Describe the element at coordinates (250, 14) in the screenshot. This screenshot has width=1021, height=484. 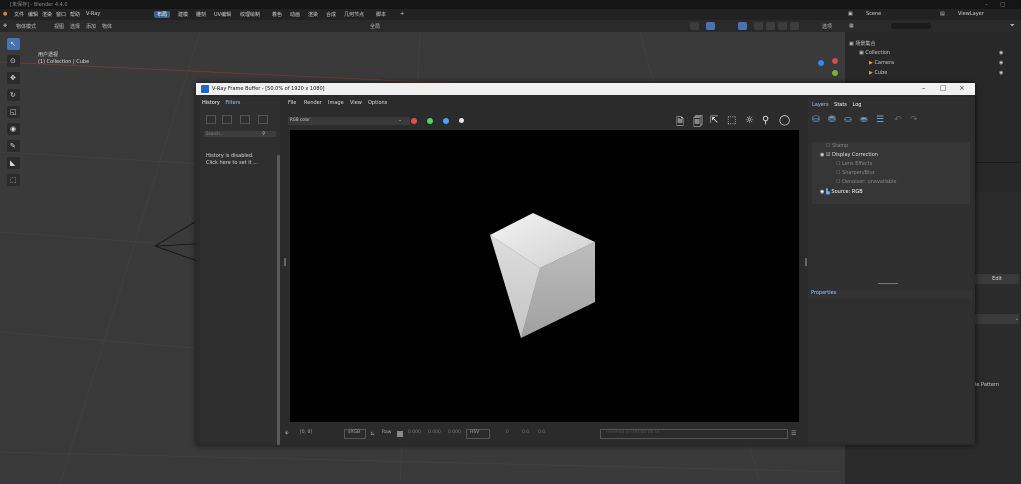
I see `workspace-tab-texture: 纹理绘制` at that location.